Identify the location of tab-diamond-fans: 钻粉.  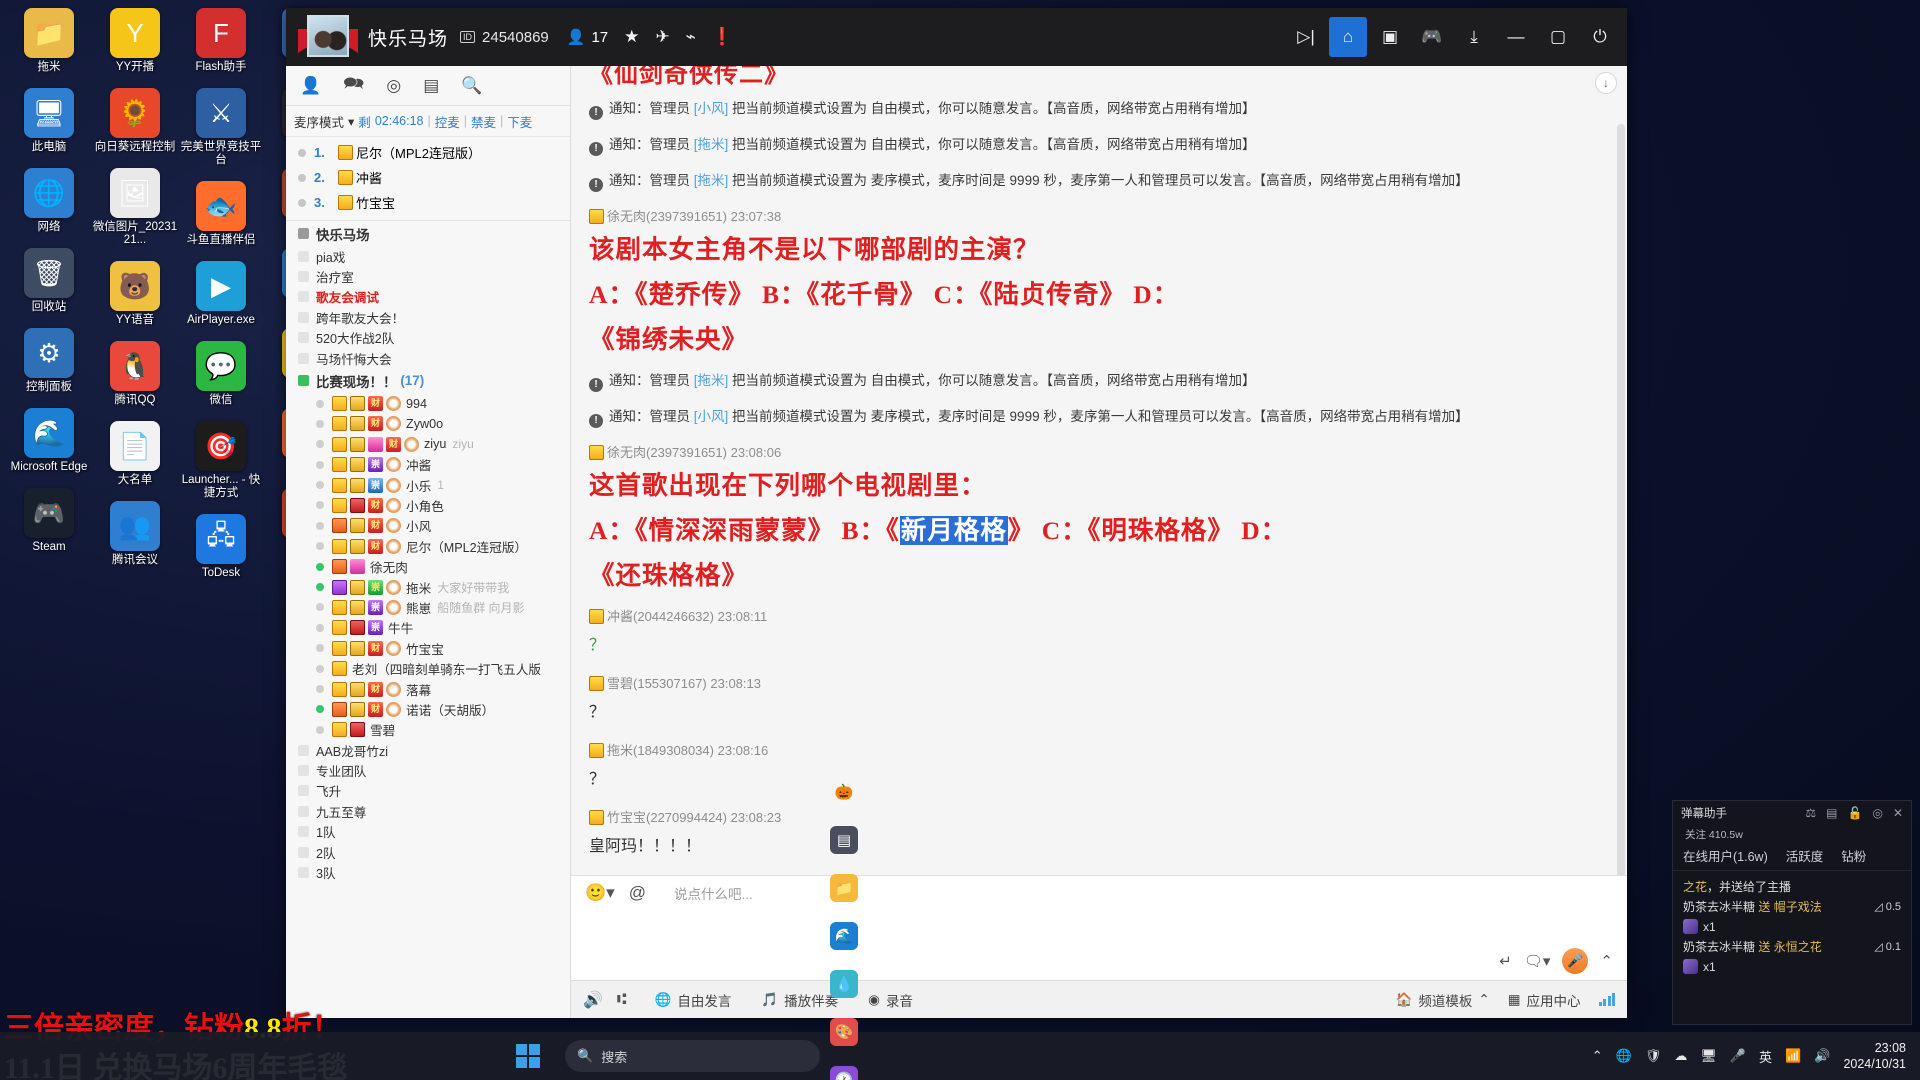
(1853, 855).